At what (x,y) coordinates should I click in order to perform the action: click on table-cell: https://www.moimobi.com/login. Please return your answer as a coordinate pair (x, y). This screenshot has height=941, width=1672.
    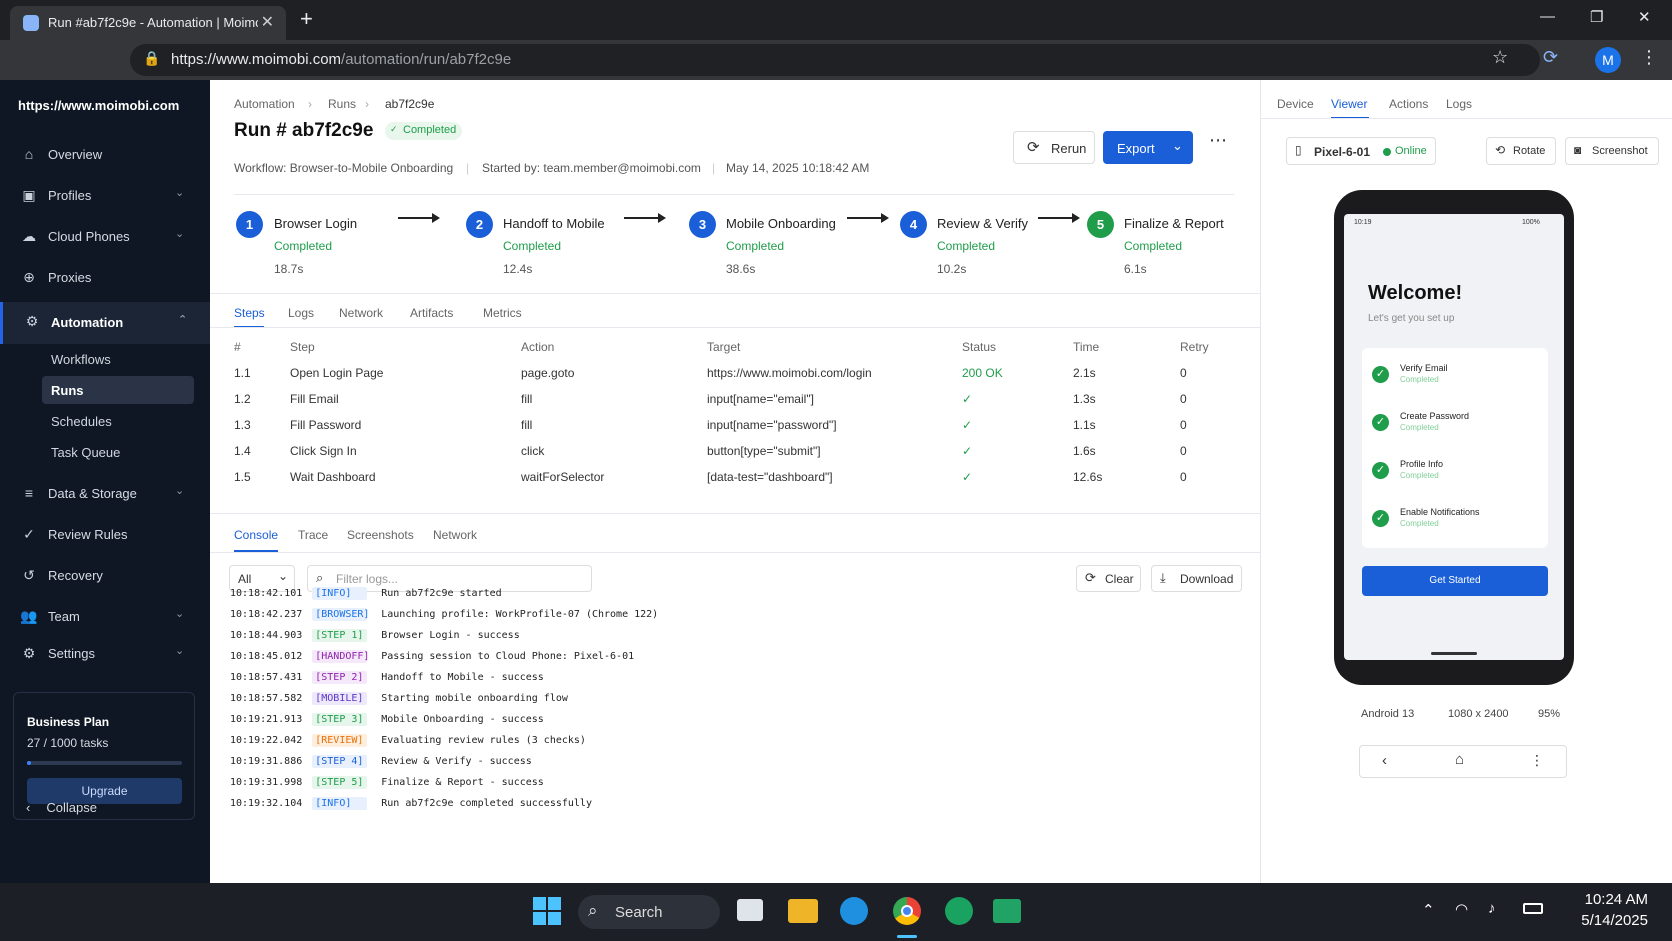
    Looking at the image, I should click on (789, 373).